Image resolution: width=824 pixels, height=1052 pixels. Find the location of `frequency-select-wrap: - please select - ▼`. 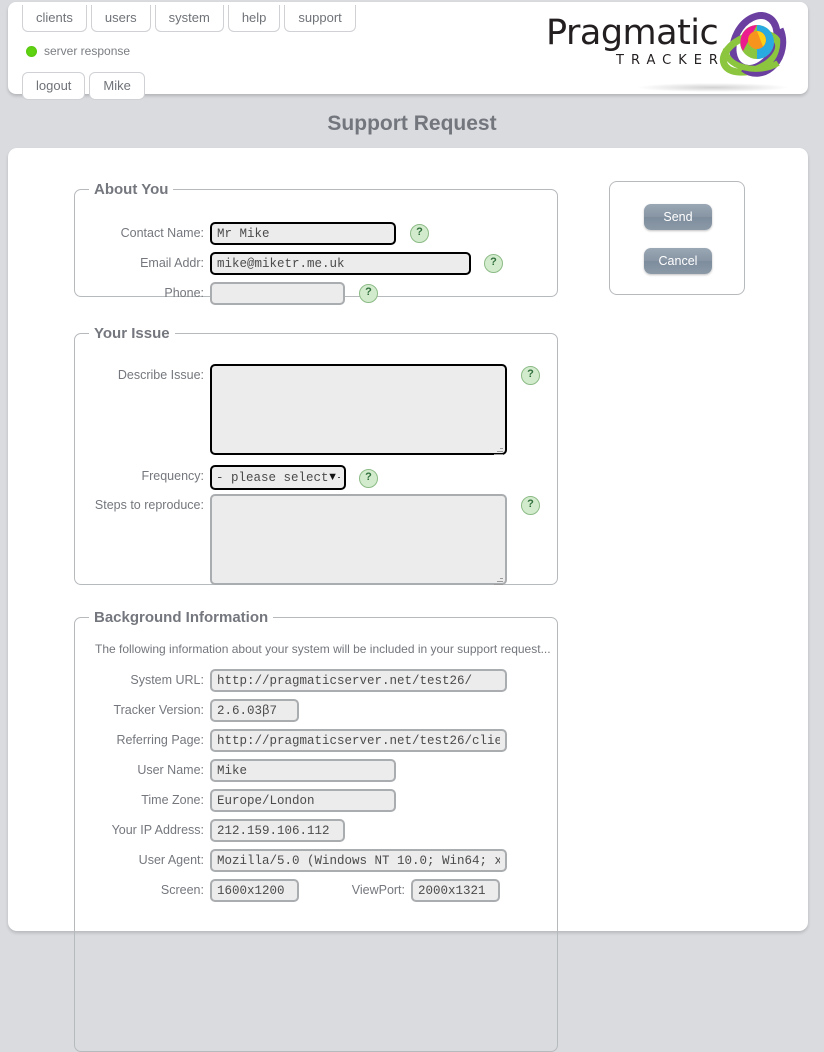

frequency-select-wrap: - please select - ▼ is located at coordinates (278, 477).